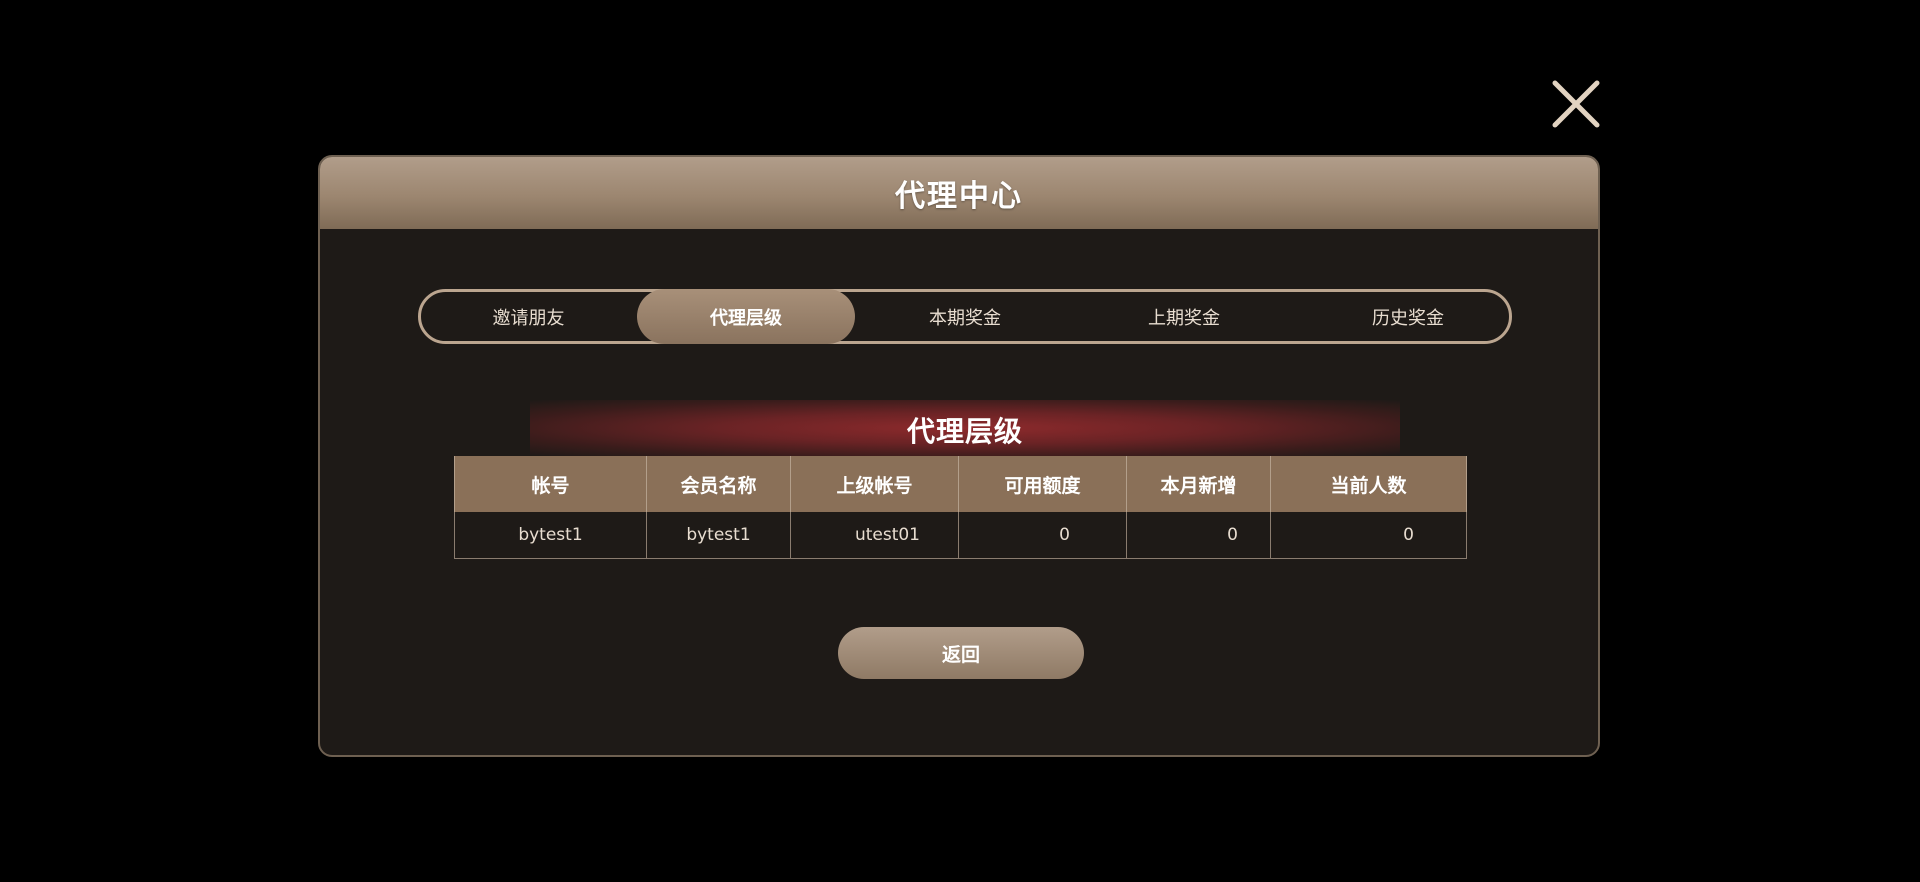  What do you see at coordinates (1198, 535) in the screenshot?
I see `cell-new-this-month: 0` at bounding box center [1198, 535].